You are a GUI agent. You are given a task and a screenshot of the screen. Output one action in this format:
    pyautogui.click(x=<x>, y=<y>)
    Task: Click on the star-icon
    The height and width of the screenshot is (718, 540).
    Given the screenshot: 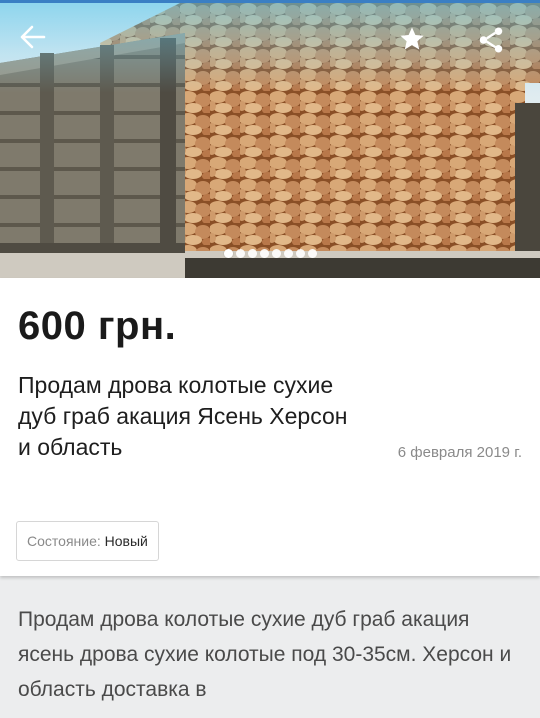 What is the action you would take?
    pyautogui.click(x=412, y=38)
    